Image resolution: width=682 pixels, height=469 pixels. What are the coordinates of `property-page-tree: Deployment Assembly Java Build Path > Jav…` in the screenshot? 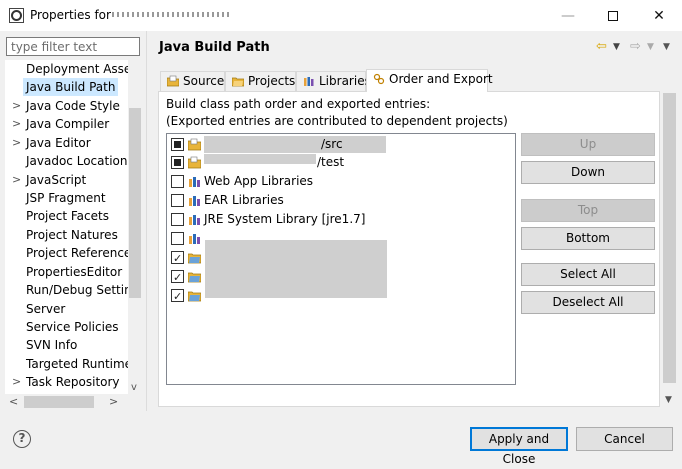 It's located at (73, 227).